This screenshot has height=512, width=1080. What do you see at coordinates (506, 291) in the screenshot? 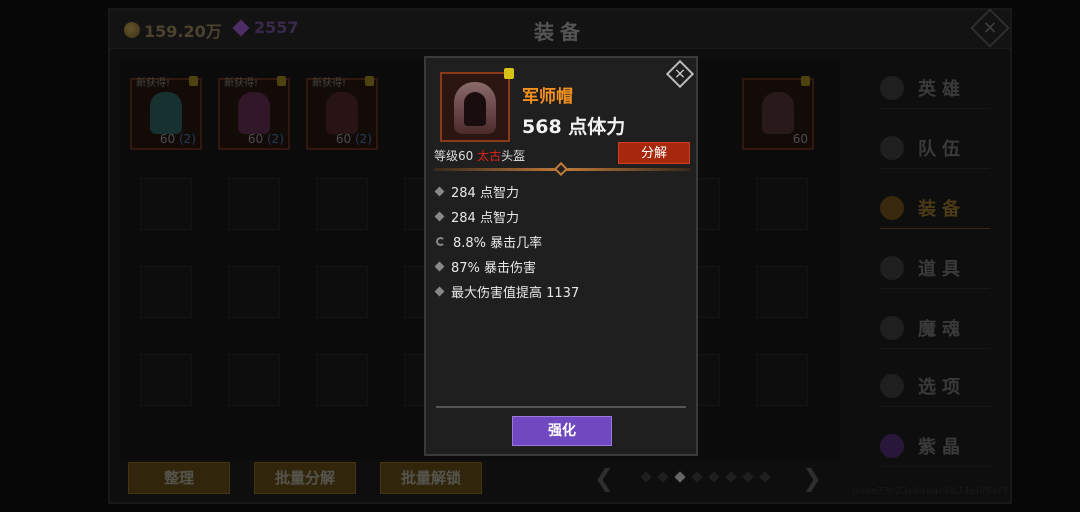
I see `stat-line: 最大伤害值提高 1137` at bounding box center [506, 291].